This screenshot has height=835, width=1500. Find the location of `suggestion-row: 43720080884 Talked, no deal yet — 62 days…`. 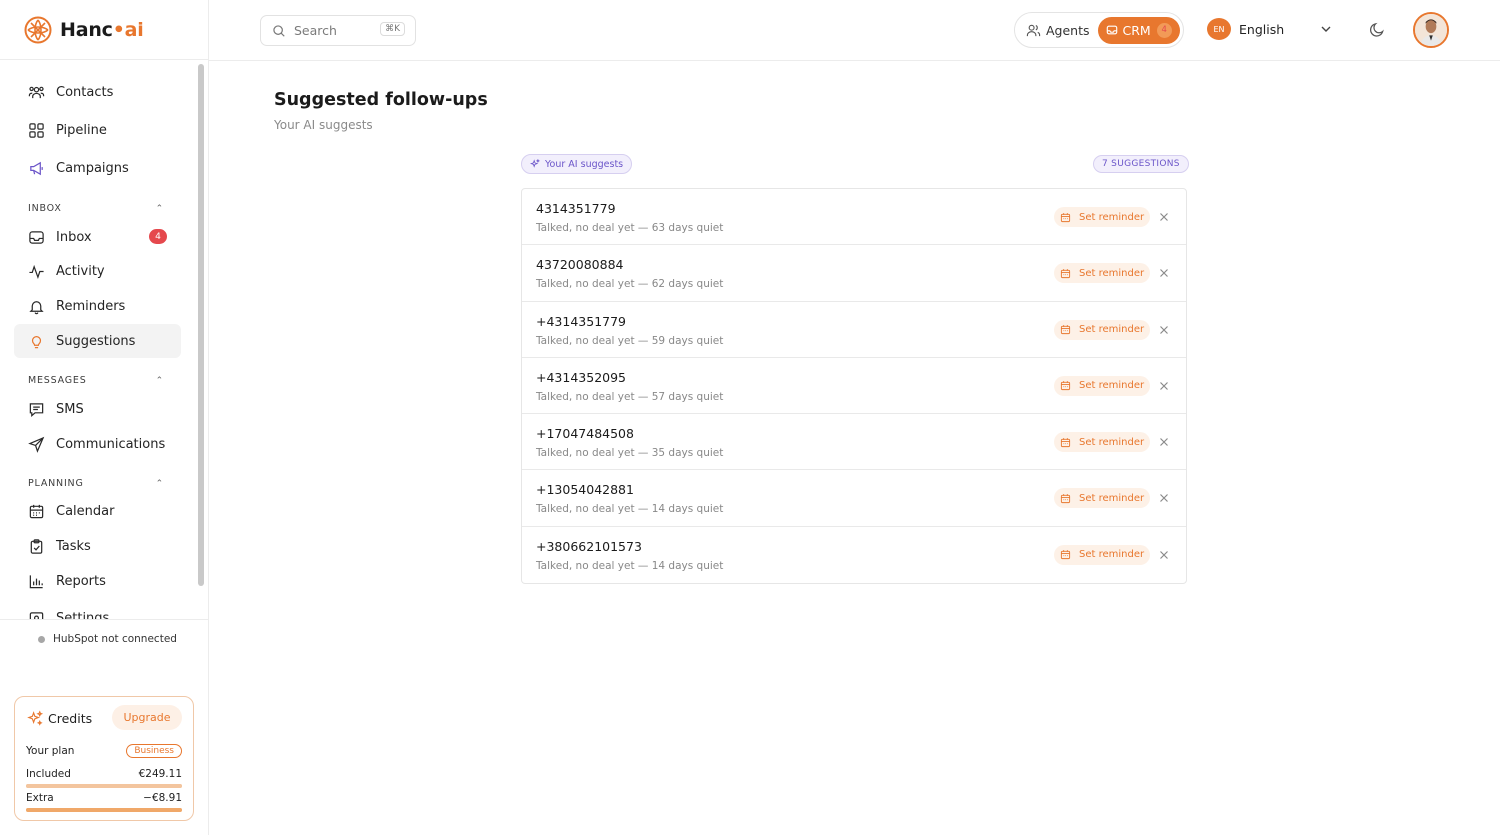

suggestion-row: 43720080884 Talked, no deal yet — 62 days… is located at coordinates (854, 273).